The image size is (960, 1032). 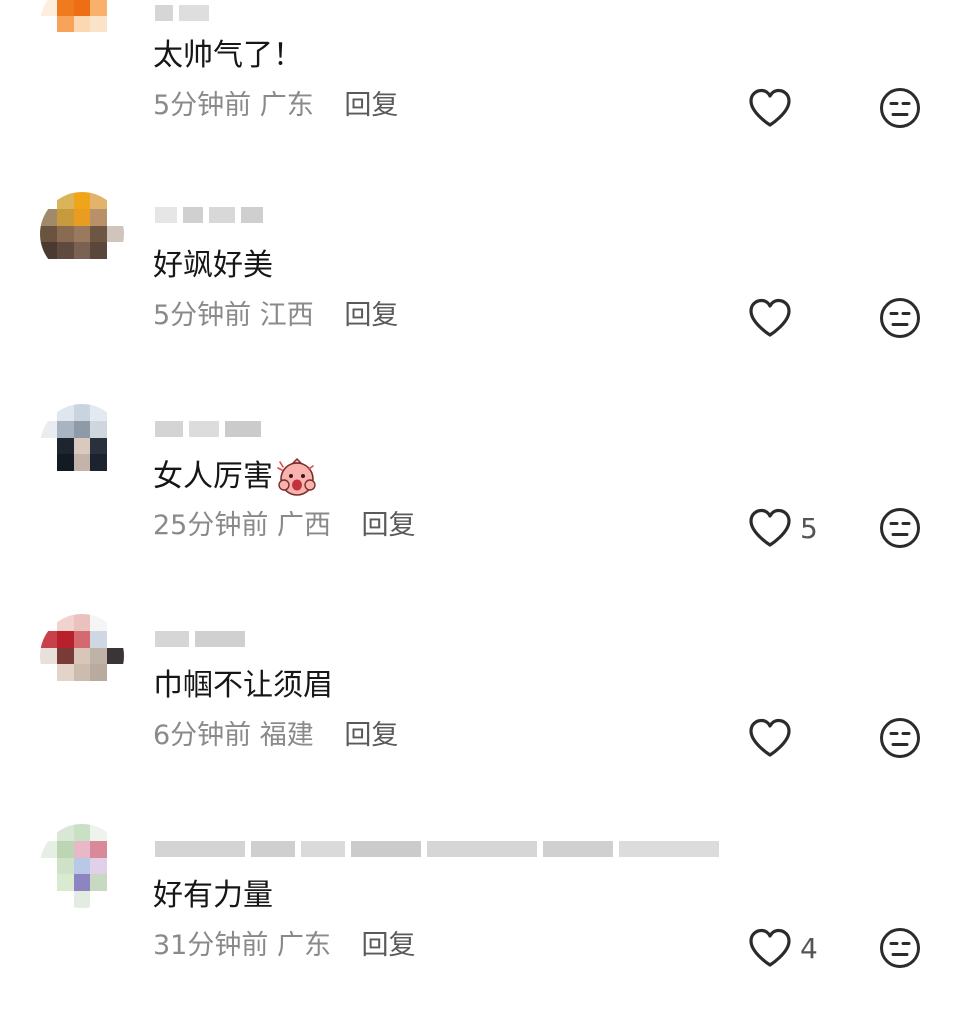 I want to click on comment-region: 江西, so click(x=286, y=315).